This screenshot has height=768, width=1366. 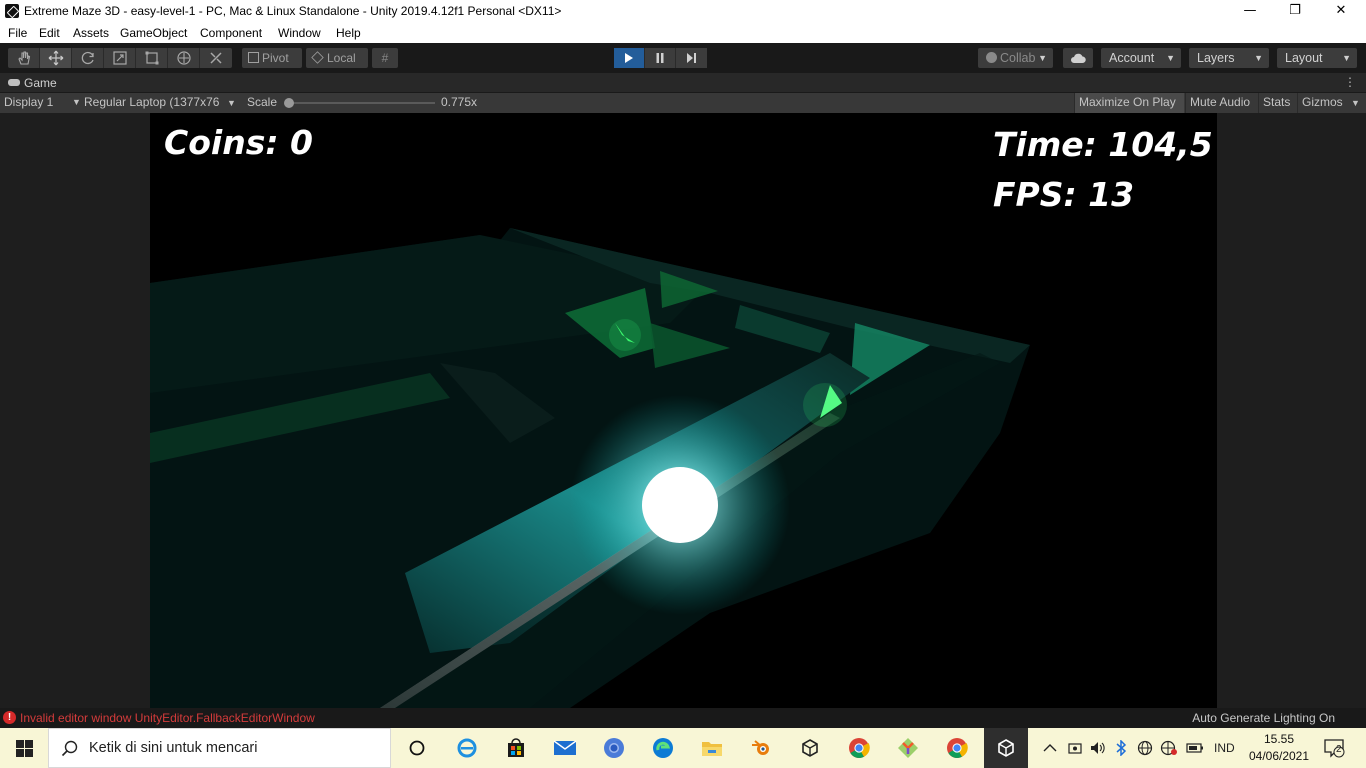 What do you see at coordinates (1224, 748) in the screenshot?
I see `input-language: IND` at bounding box center [1224, 748].